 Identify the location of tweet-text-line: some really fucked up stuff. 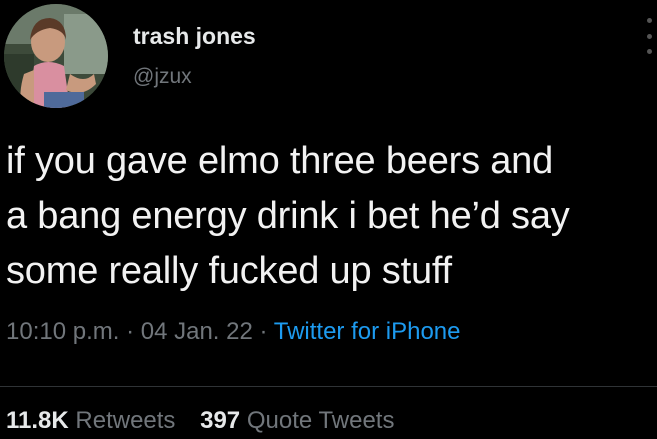
(229, 271).